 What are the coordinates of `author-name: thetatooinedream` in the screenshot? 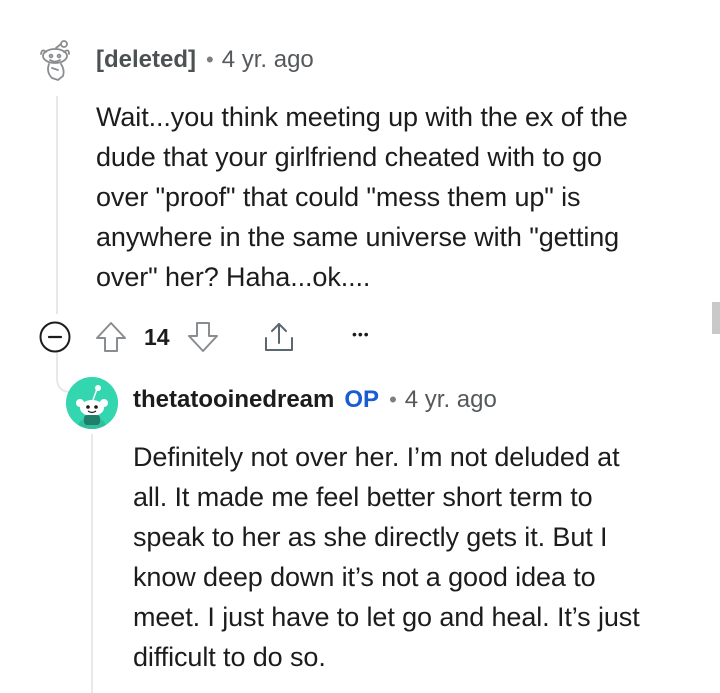 It's located at (233, 400).